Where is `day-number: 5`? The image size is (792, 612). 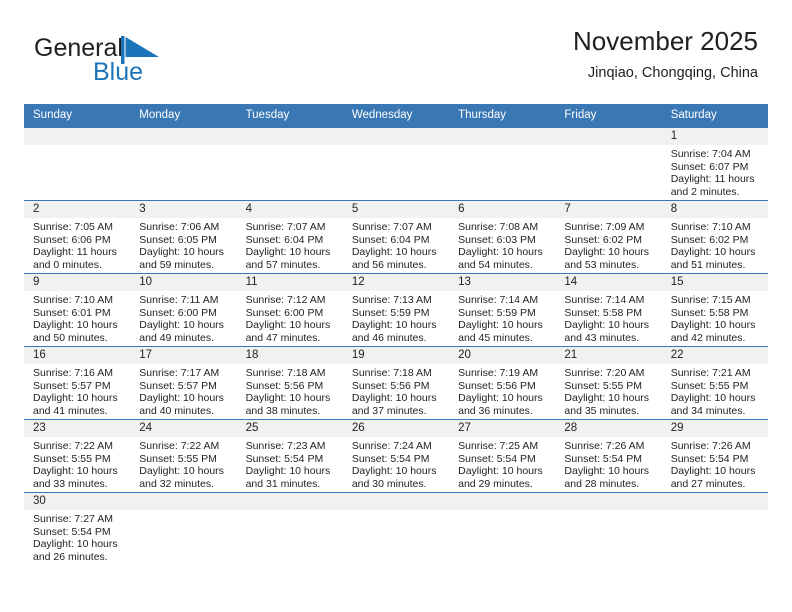
day-number: 5 is located at coordinates (396, 209).